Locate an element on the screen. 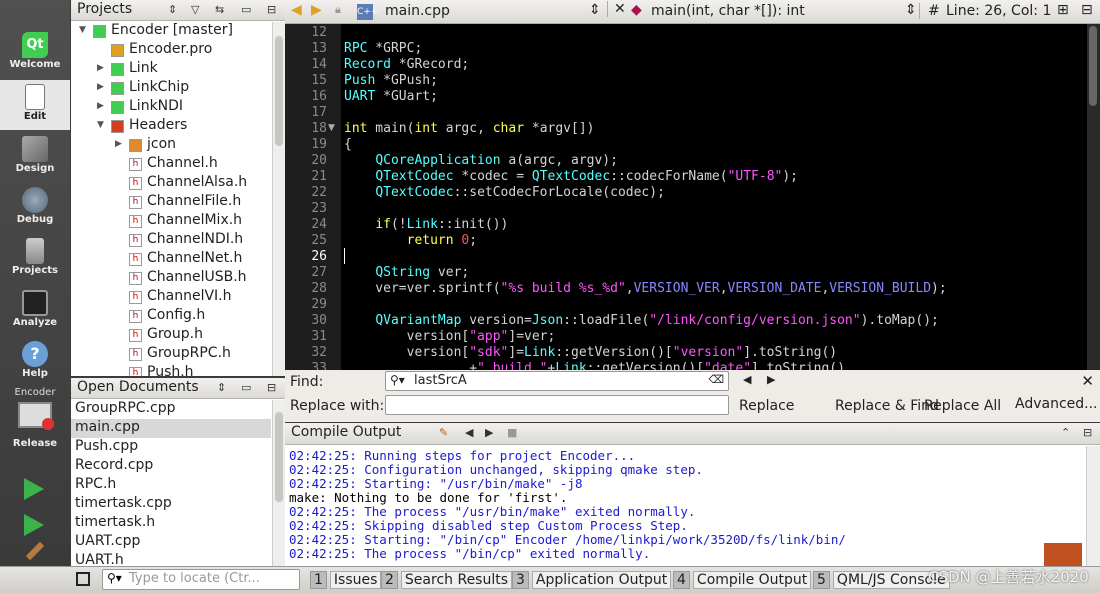  tree-item: ▶ jcon is located at coordinates (171, 145).